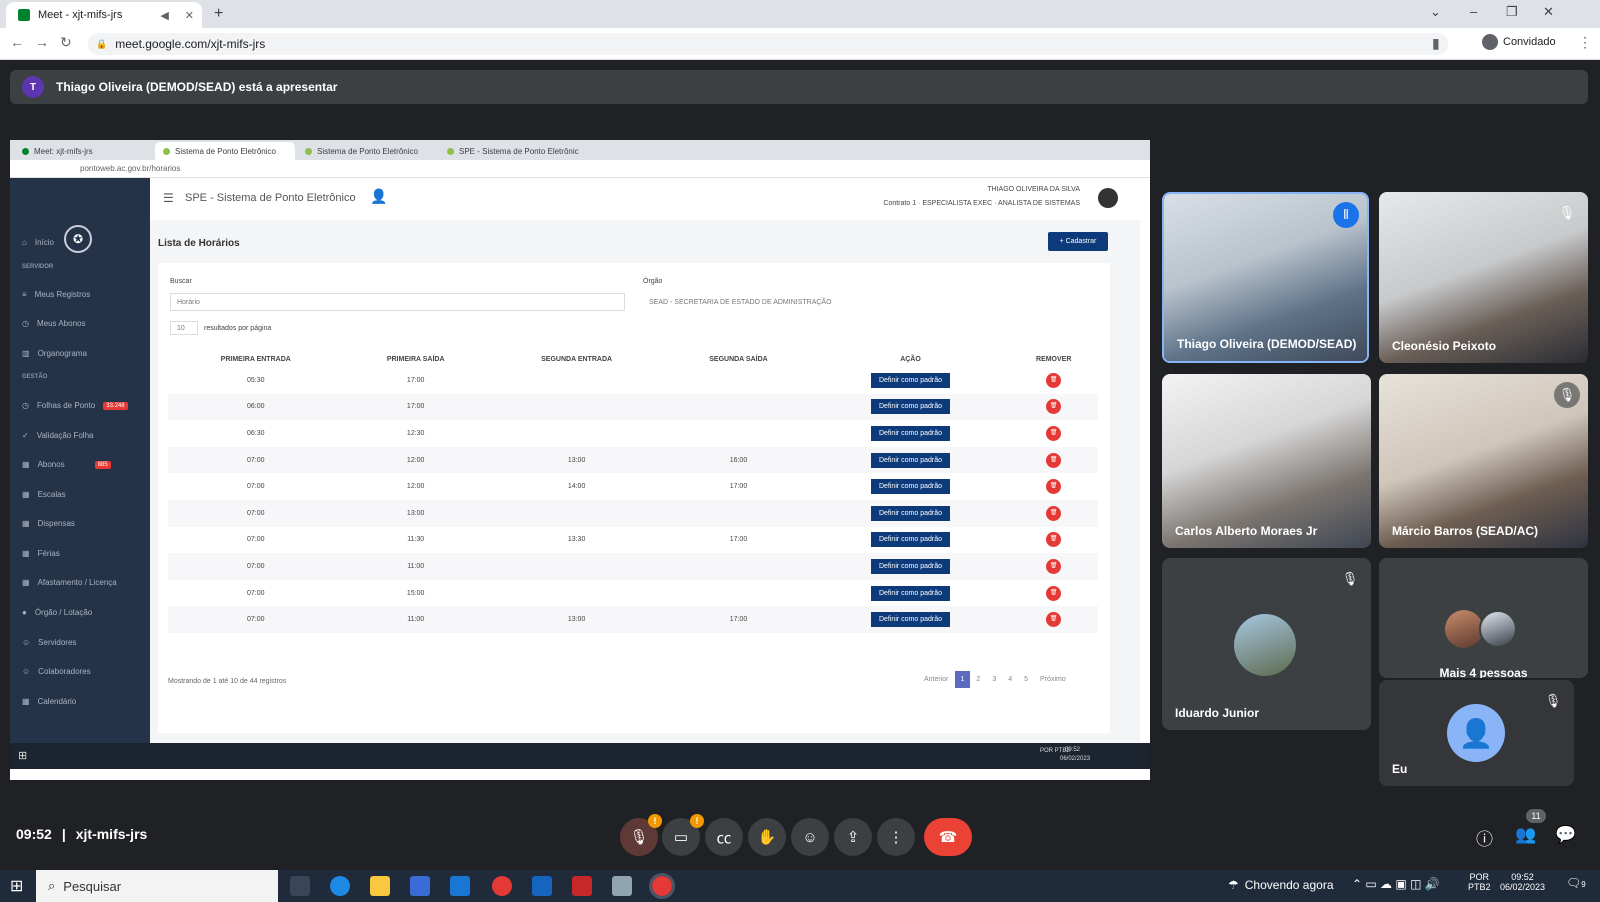  Describe the element at coordinates (17, 42) in the screenshot. I see `back-icon: ←` at that location.